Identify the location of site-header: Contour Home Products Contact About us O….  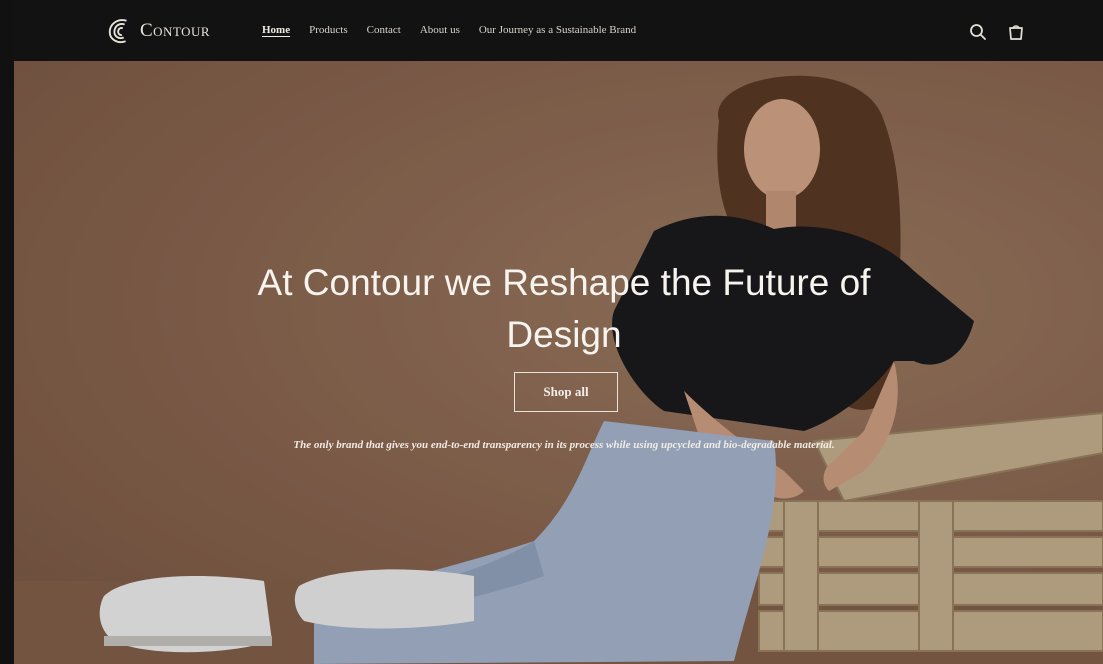
(558, 30).